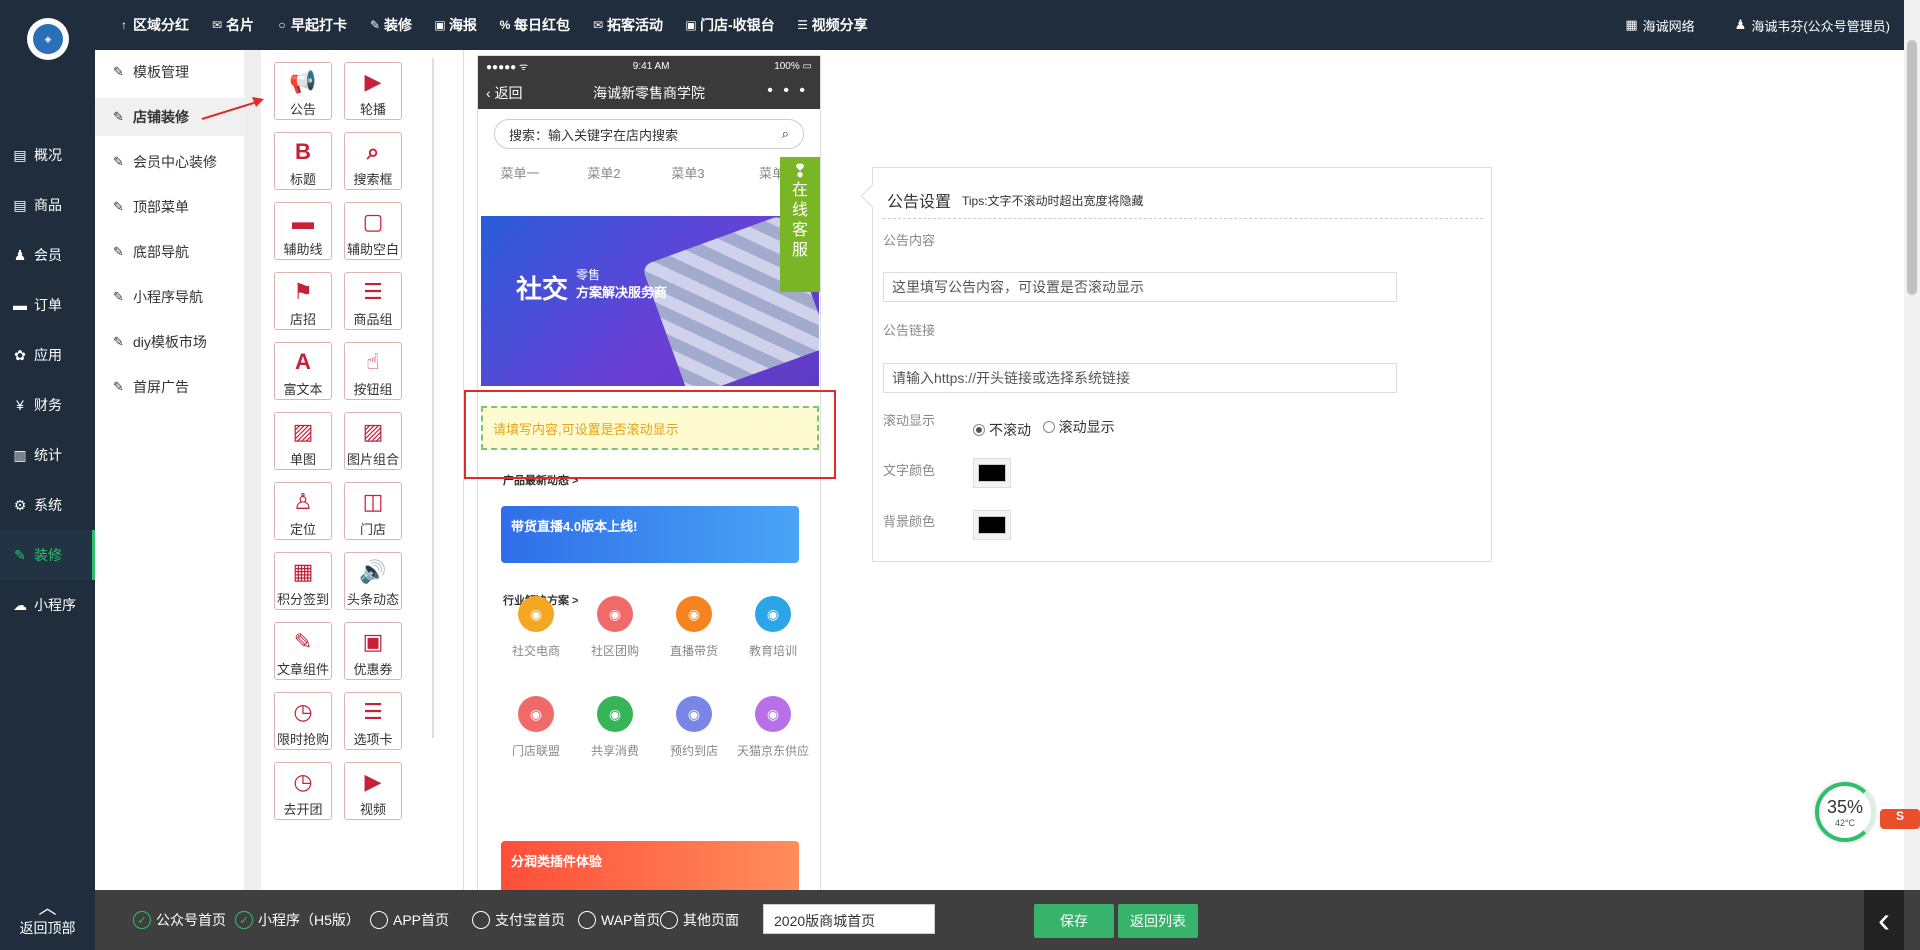  Describe the element at coordinates (373, 581) in the screenshot. I see `component-tile: 🔊 头条动态` at that location.